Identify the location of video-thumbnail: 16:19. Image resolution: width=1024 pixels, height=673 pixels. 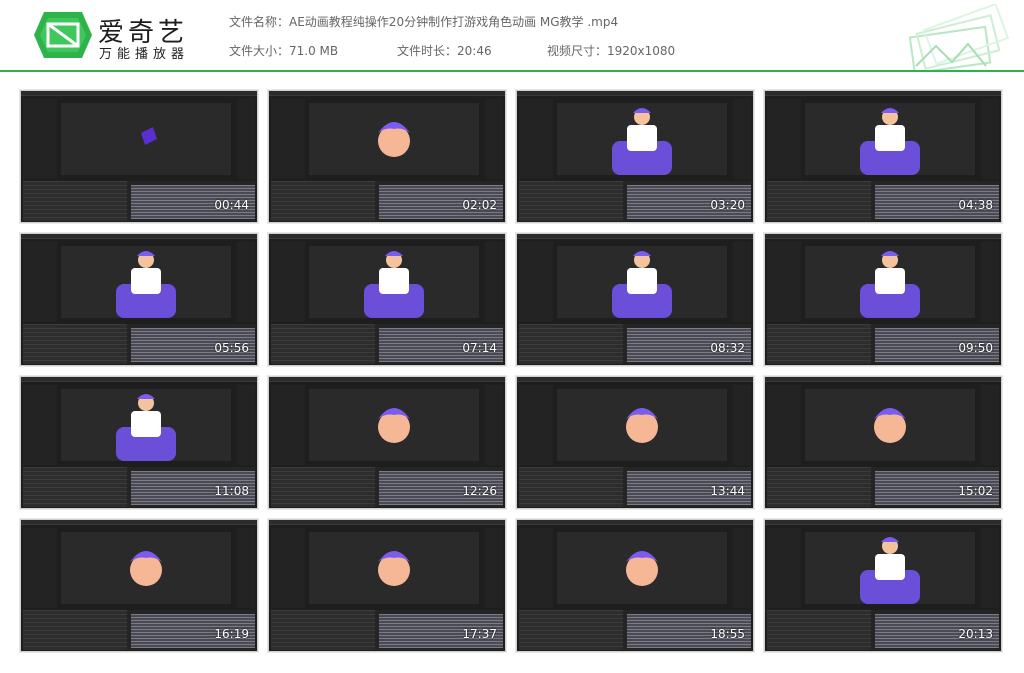
(139, 585).